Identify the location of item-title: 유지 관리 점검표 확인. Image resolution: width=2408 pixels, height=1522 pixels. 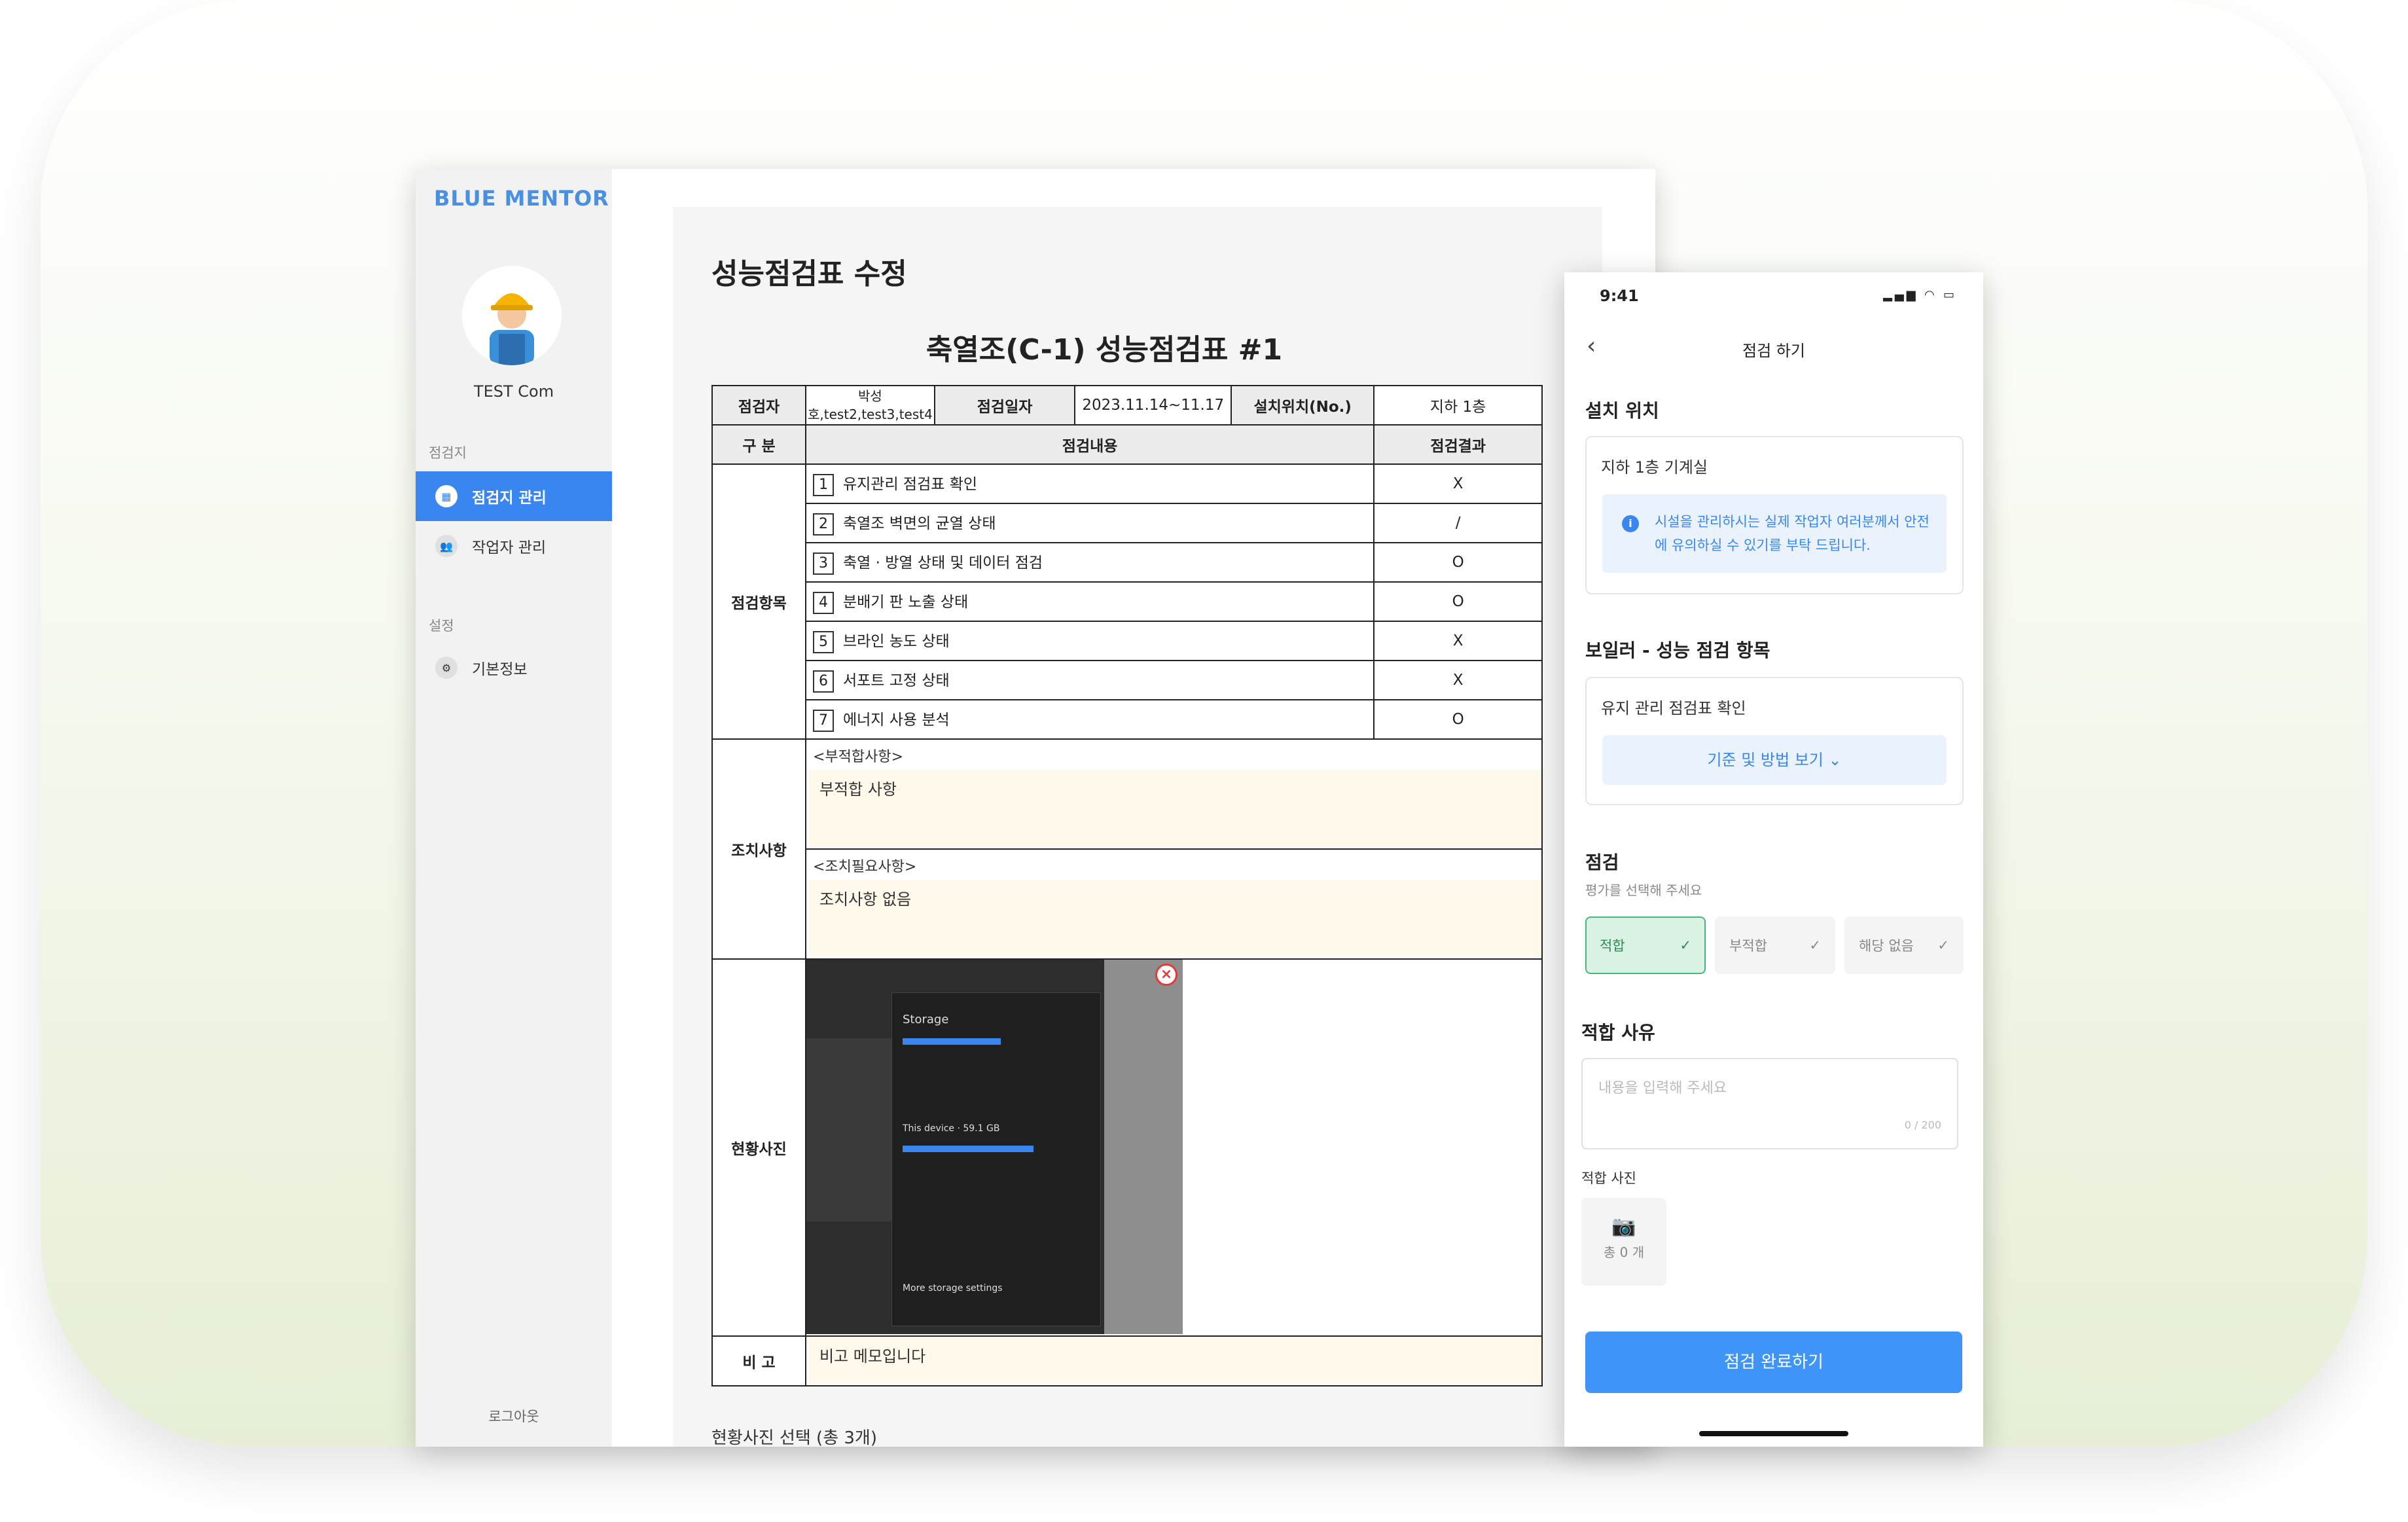
(1673, 708).